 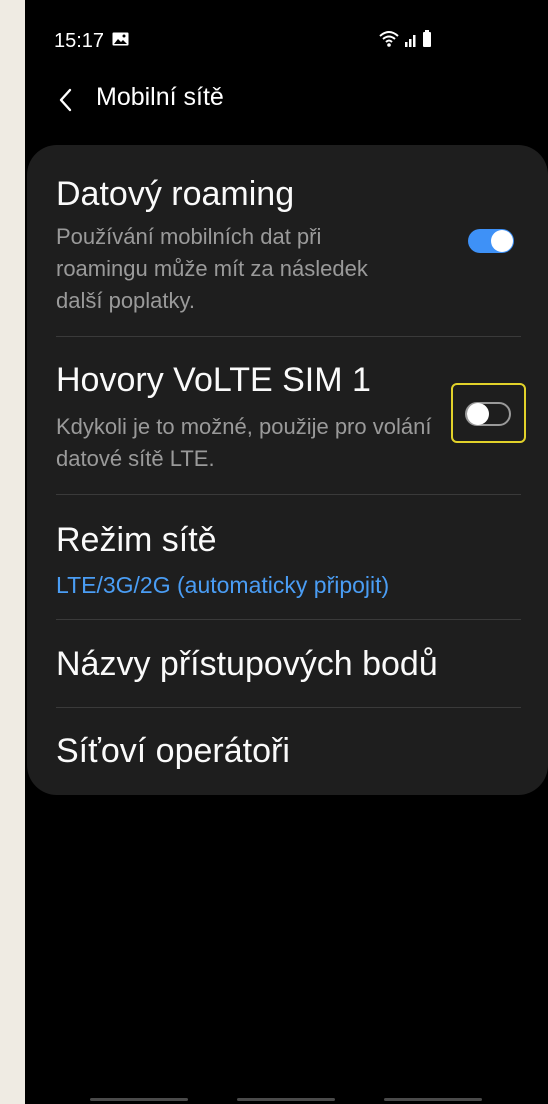 I want to click on battery-icon, so click(x=427, y=38).